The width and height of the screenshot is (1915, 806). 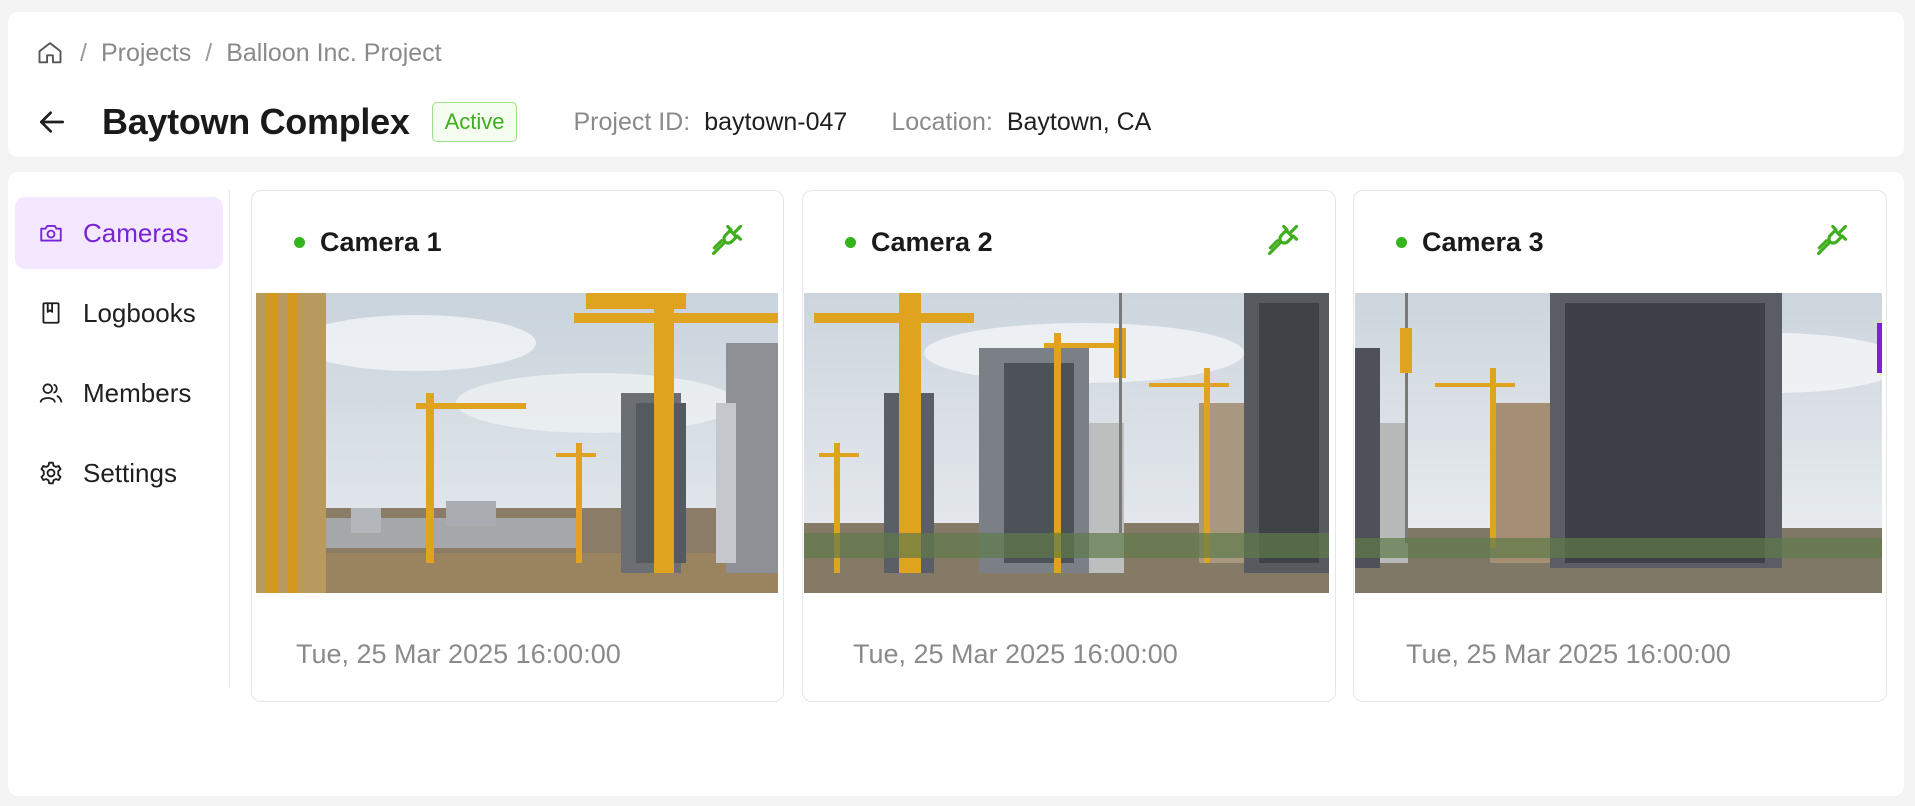 What do you see at coordinates (51, 313) in the screenshot?
I see `book-icon` at bounding box center [51, 313].